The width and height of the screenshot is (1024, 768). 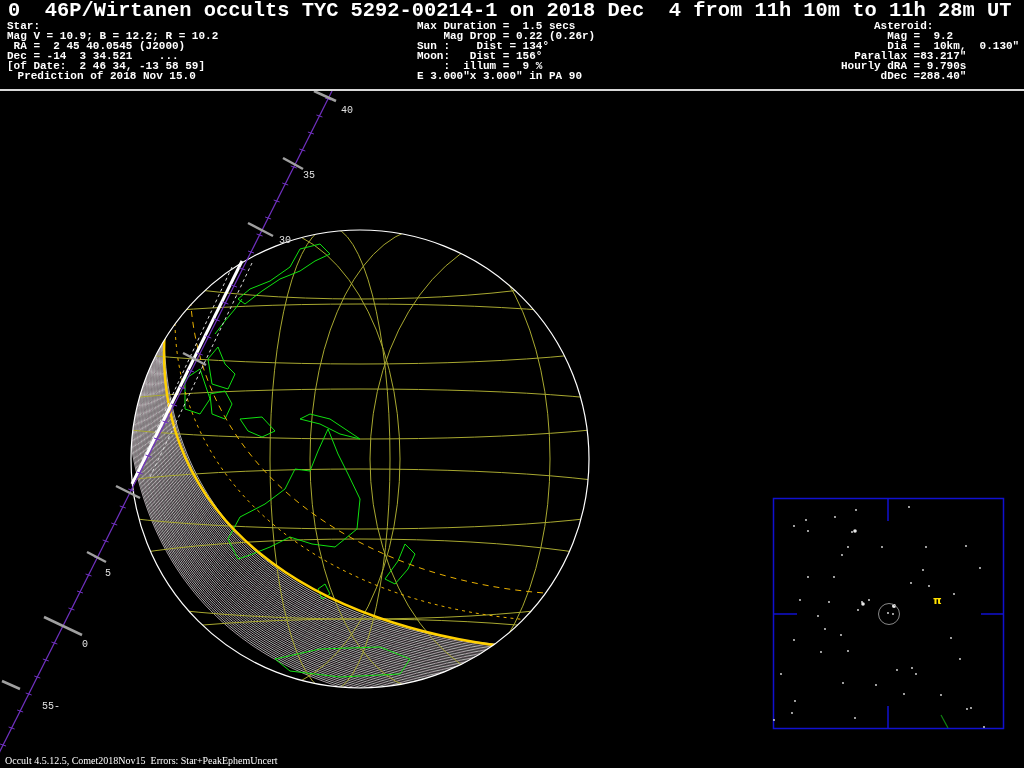 What do you see at coordinates (904, 26) in the screenshot?
I see `info-text: Asteroid:` at bounding box center [904, 26].